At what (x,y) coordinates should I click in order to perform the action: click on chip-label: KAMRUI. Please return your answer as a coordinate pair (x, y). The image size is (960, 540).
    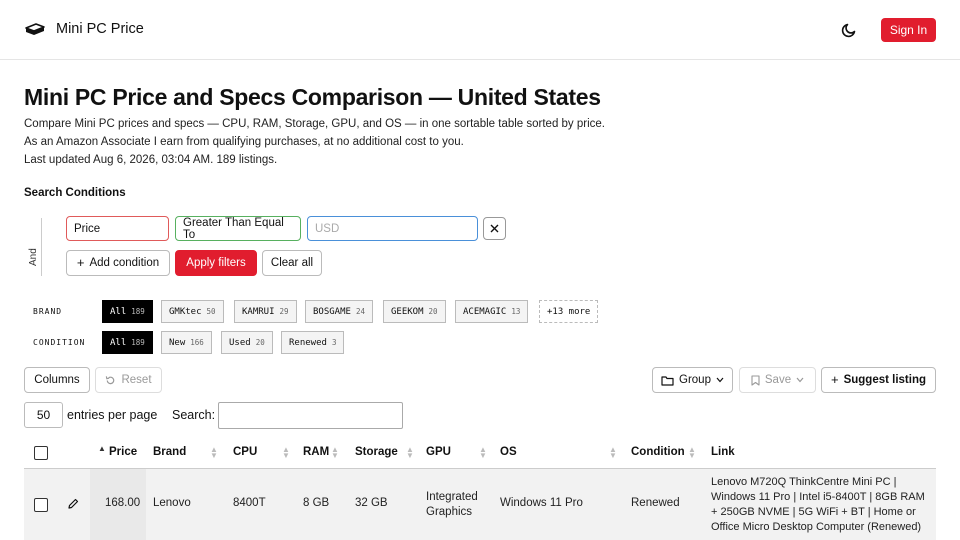
    Looking at the image, I should click on (258, 311).